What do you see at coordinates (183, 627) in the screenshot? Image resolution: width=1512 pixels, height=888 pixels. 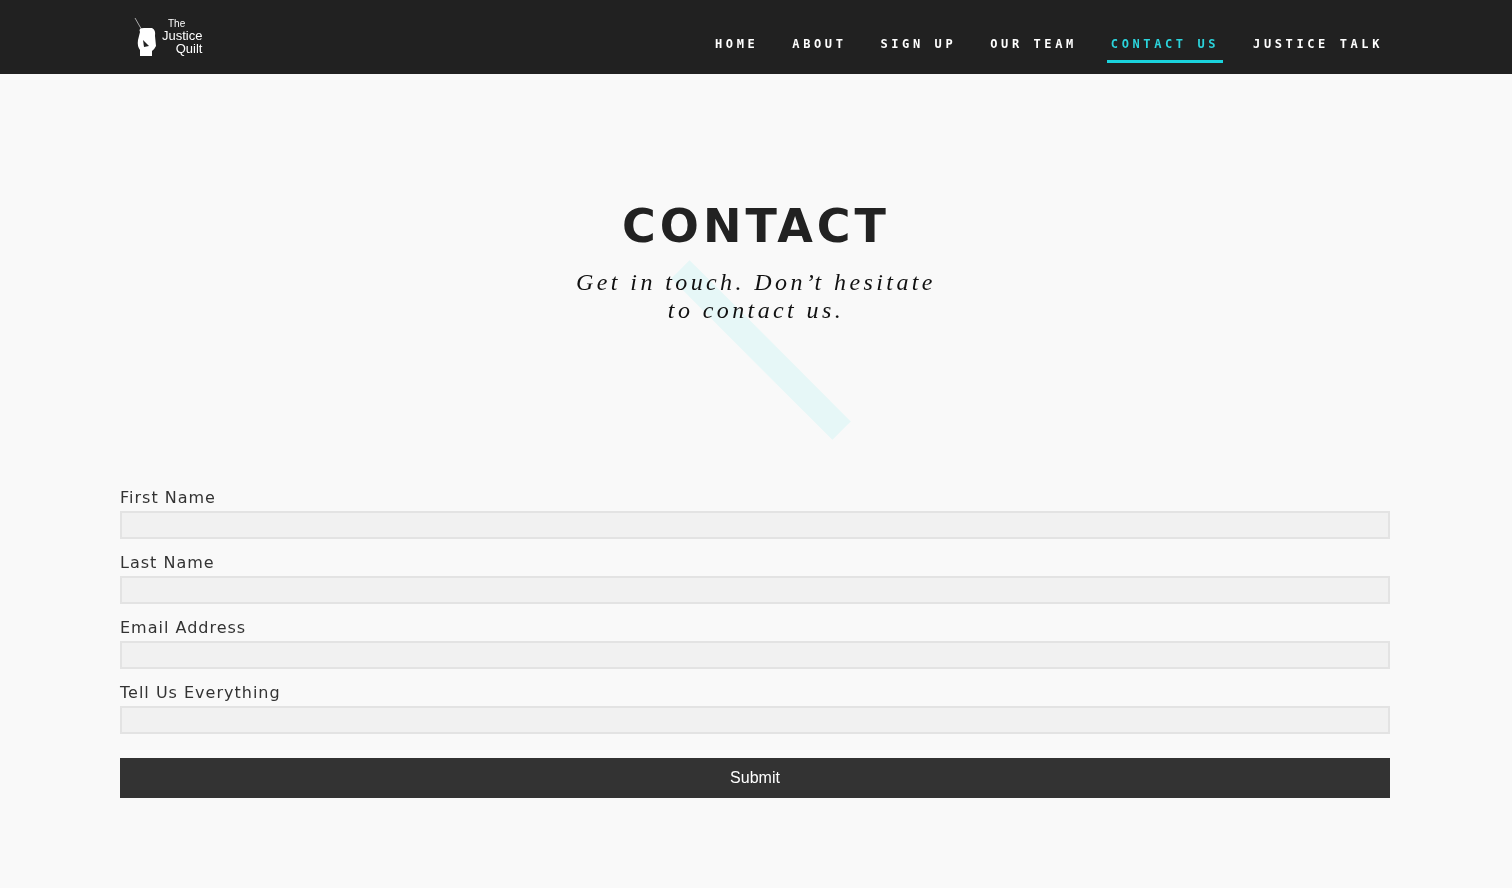 I see `field-label: Email Address` at bounding box center [183, 627].